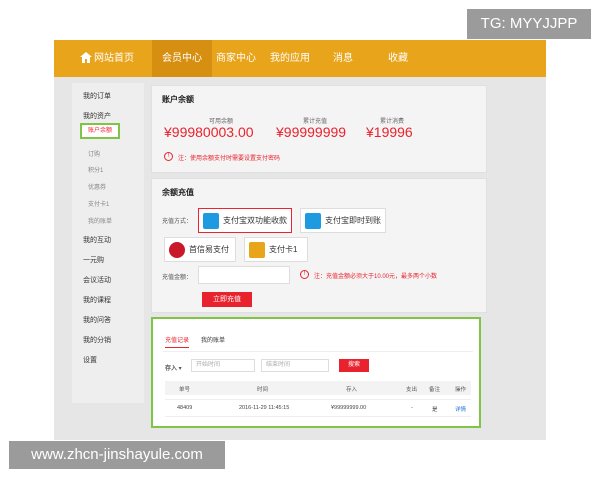 This screenshot has width=600, height=480. What do you see at coordinates (114, 58) in the screenshot?
I see `nav-home-label: 网站首页` at bounding box center [114, 58].